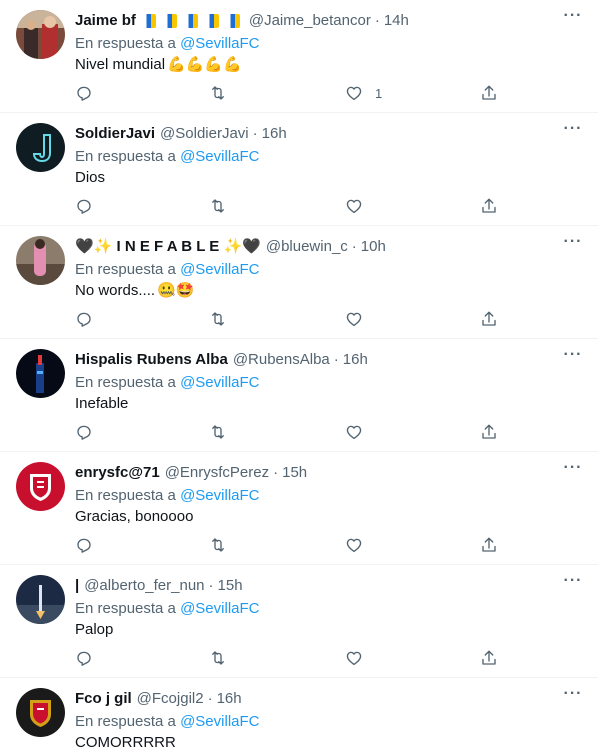 This screenshot has height=754, width=598. What do you see at coordinates (170, 699) in the screenshot?
I see `user-handle: @Fcojgil2` at bounding box center [170, 699].